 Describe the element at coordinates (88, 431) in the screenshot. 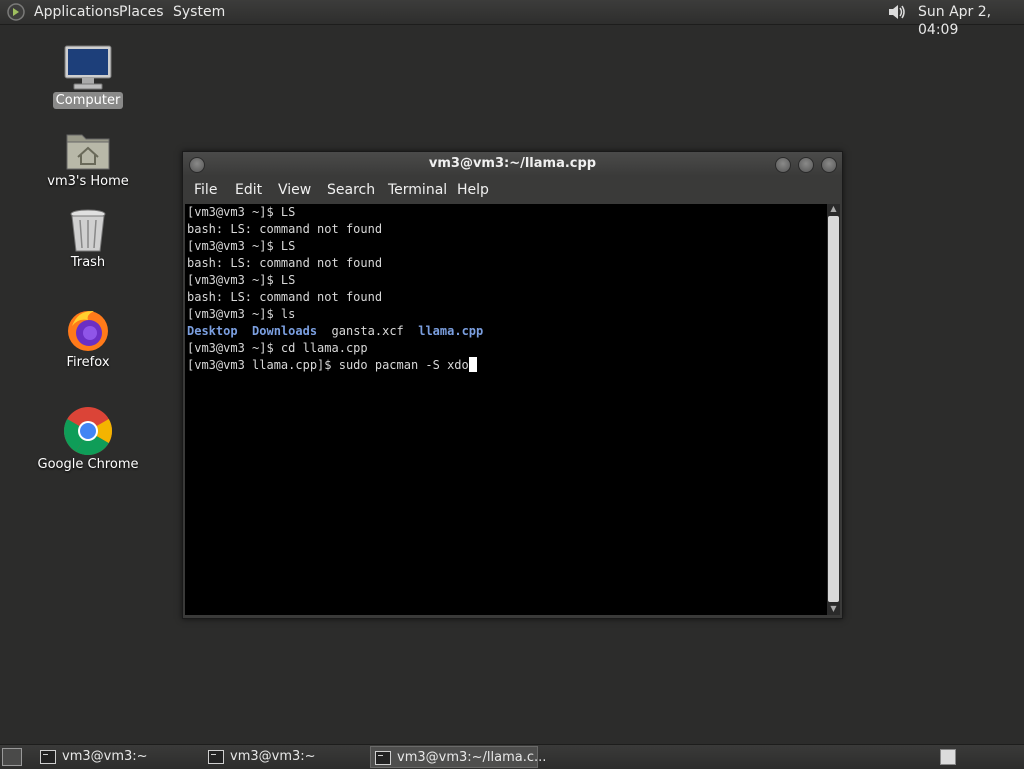

I see `chrome-icon` at that location.